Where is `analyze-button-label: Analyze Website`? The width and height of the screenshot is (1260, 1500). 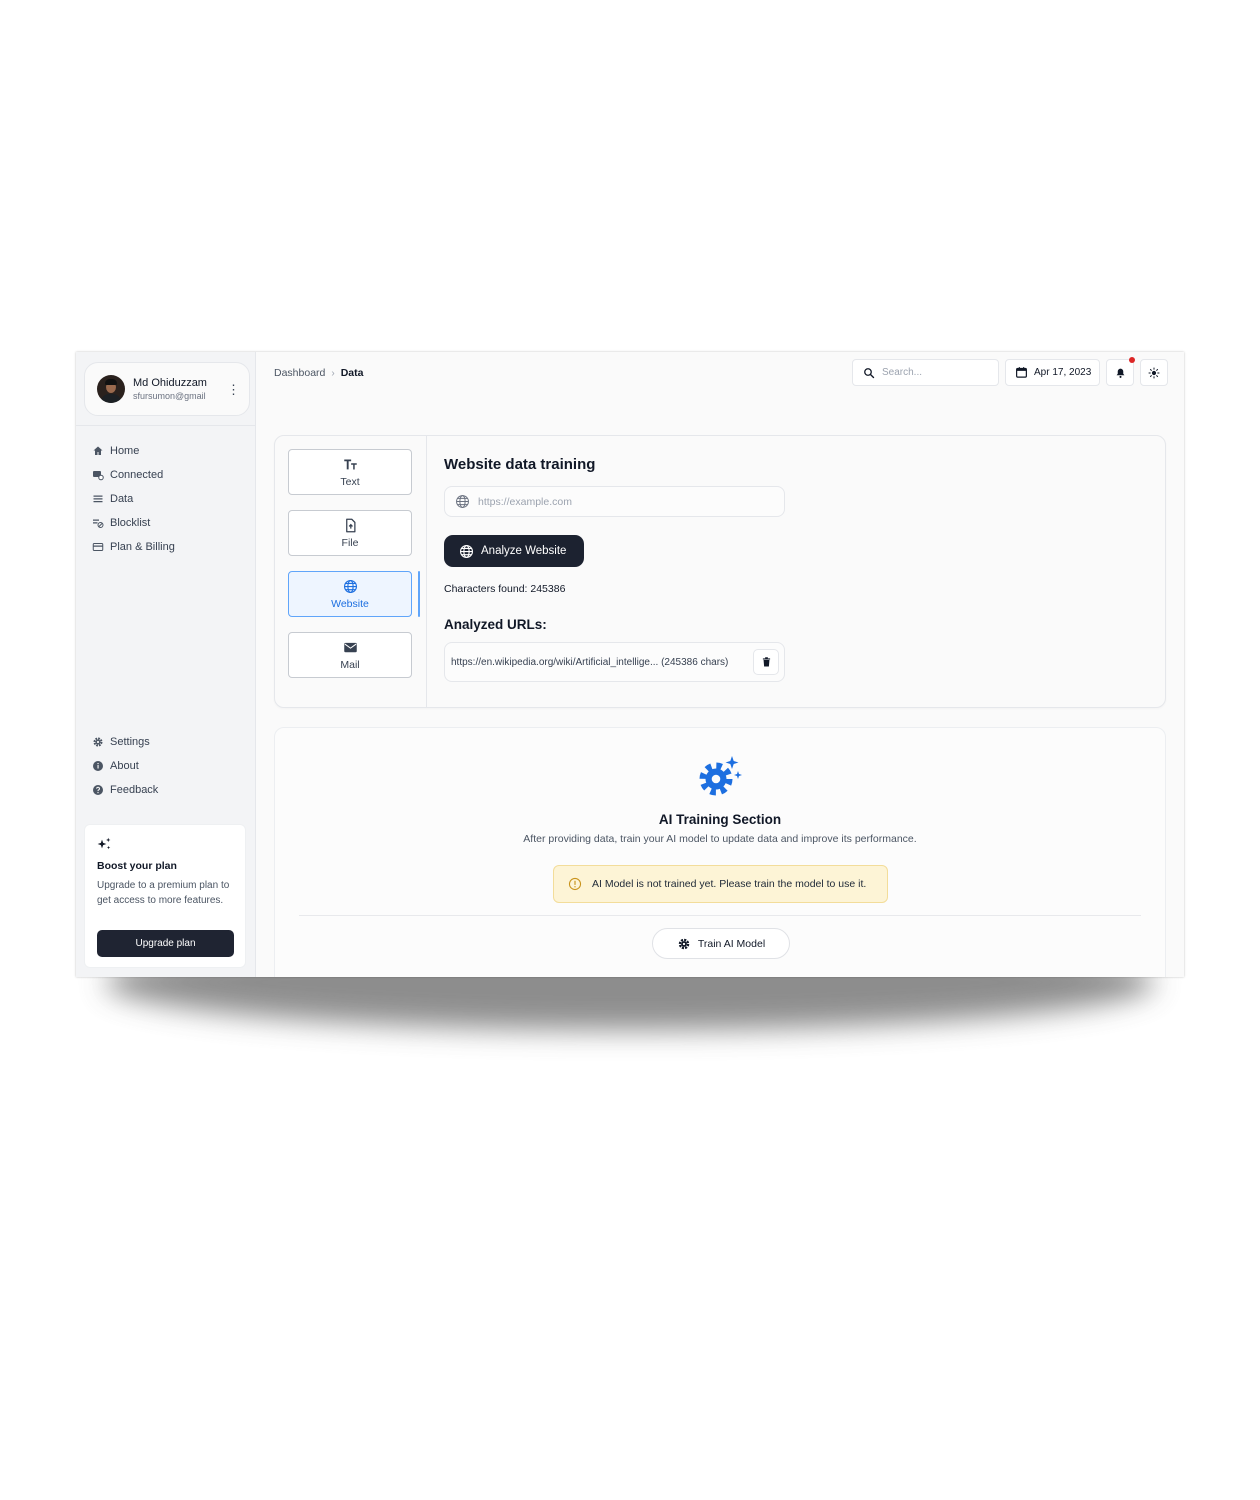 analyze-button-label: Analyze Website is located at coordinates (524, 551).